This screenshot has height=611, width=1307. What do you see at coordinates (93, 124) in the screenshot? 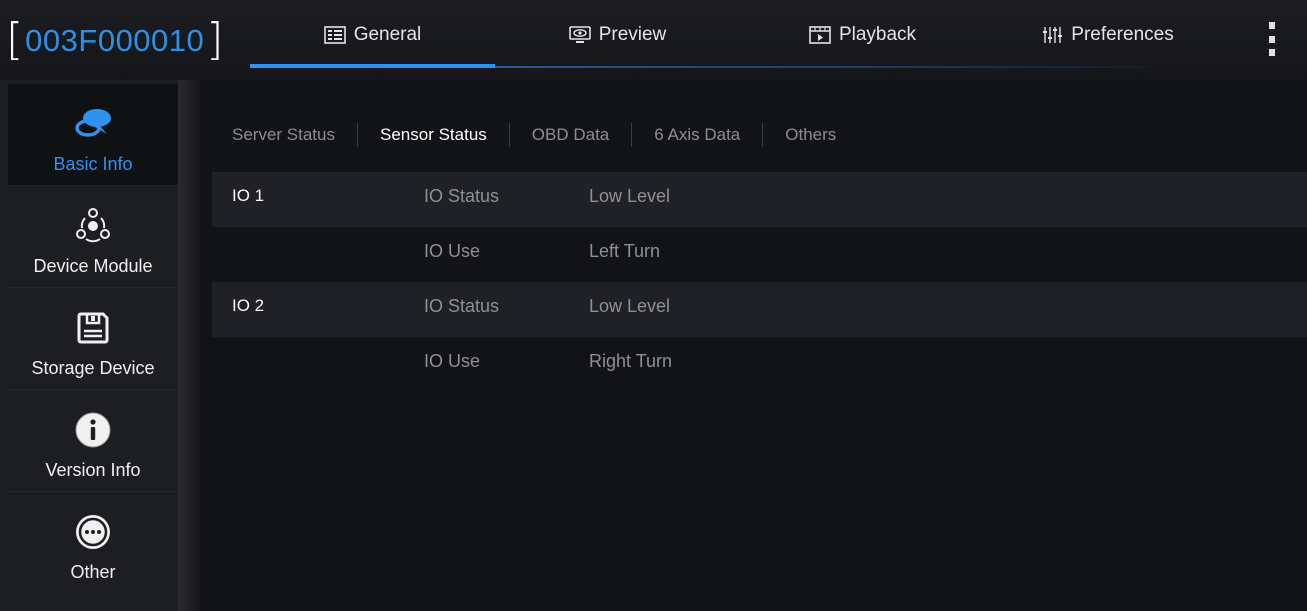
I see `chat-bubble-icon` at bounding box center [93, 124].